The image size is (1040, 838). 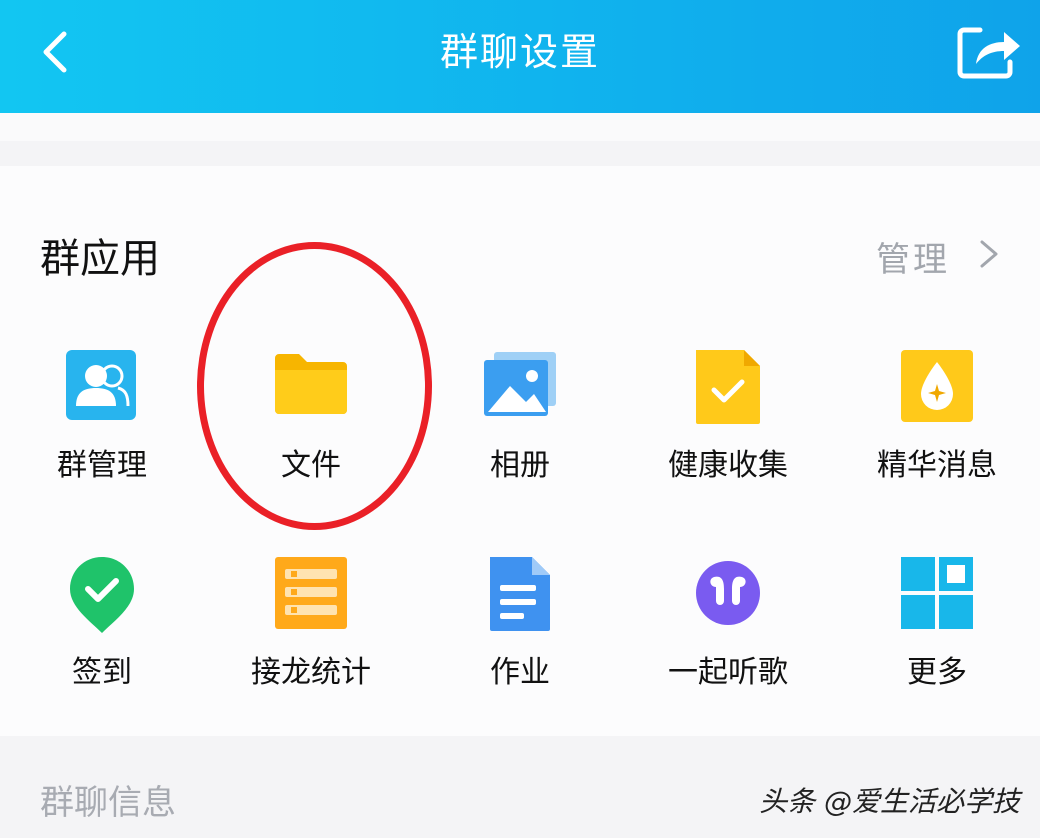 I want to click on more-grid-icon, so click(x=937, y=593).